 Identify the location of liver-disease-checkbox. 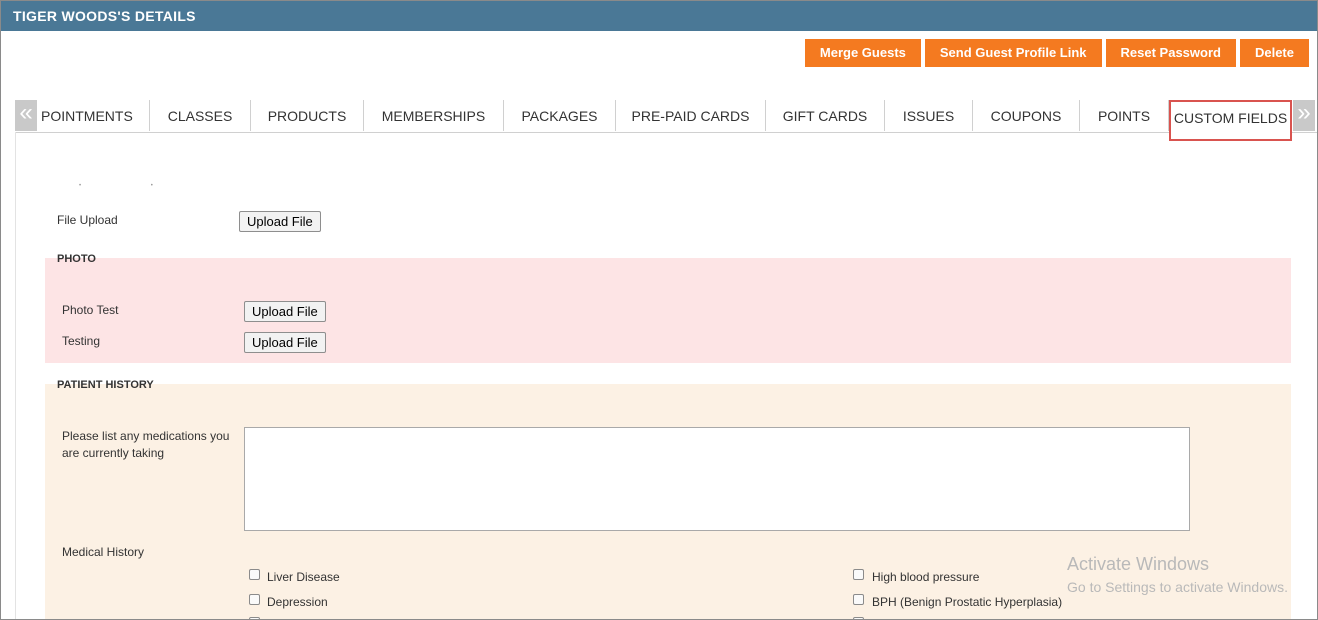
(254, 574).